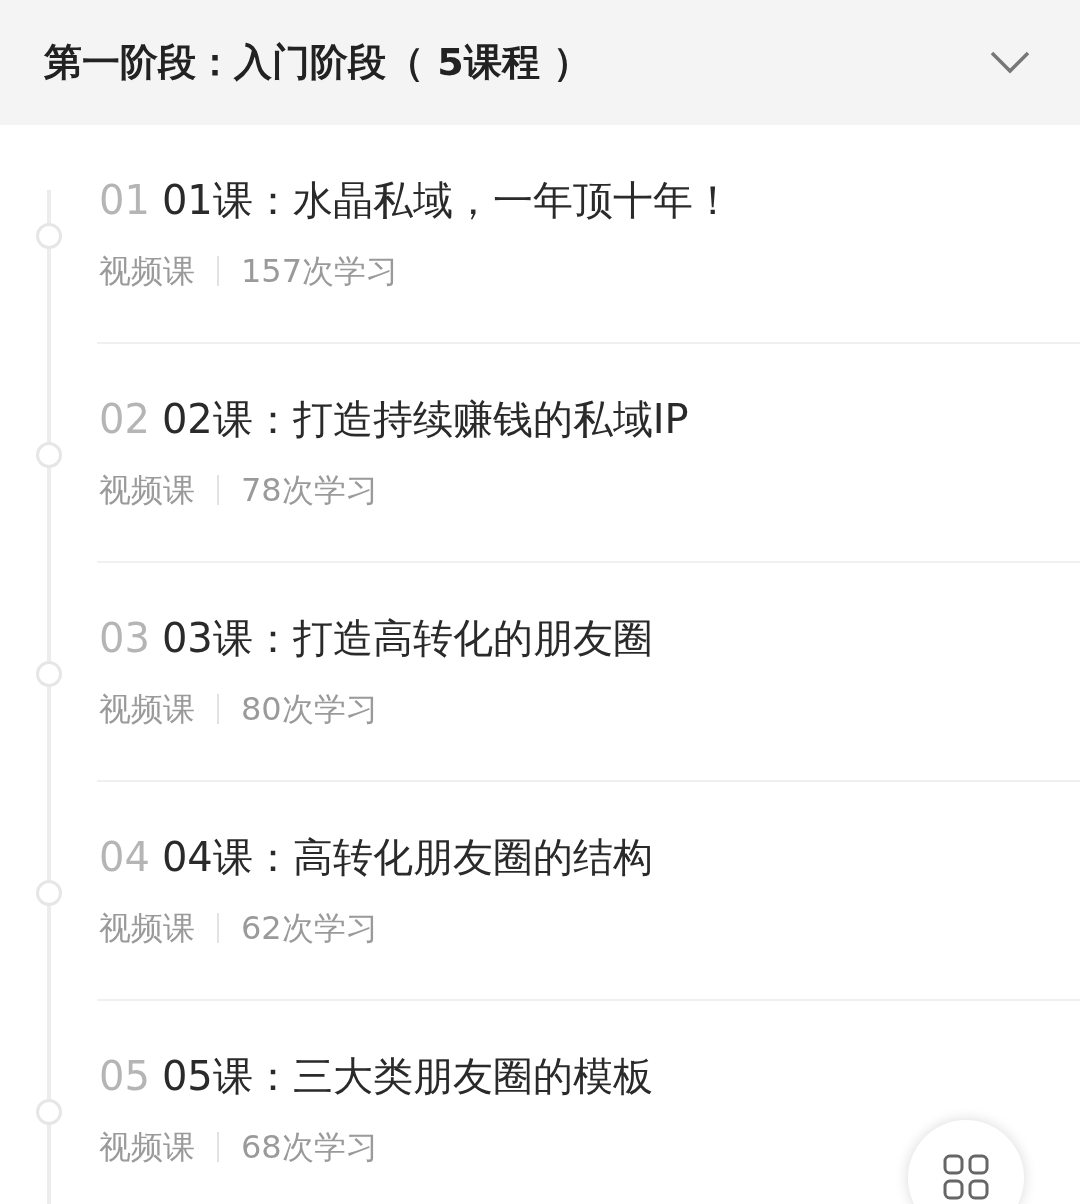 This screenshot has height=1204, width=1080. I want to click on lesson-title: 05课：三大类朋友圈的模板, so click(407, 1076).